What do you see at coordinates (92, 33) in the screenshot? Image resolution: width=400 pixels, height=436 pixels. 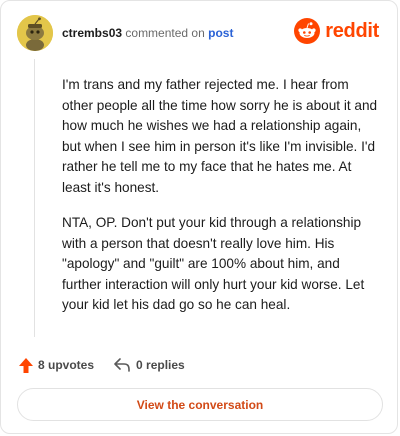 I see `username: ctrembs03` at bounding box center [92, 33].